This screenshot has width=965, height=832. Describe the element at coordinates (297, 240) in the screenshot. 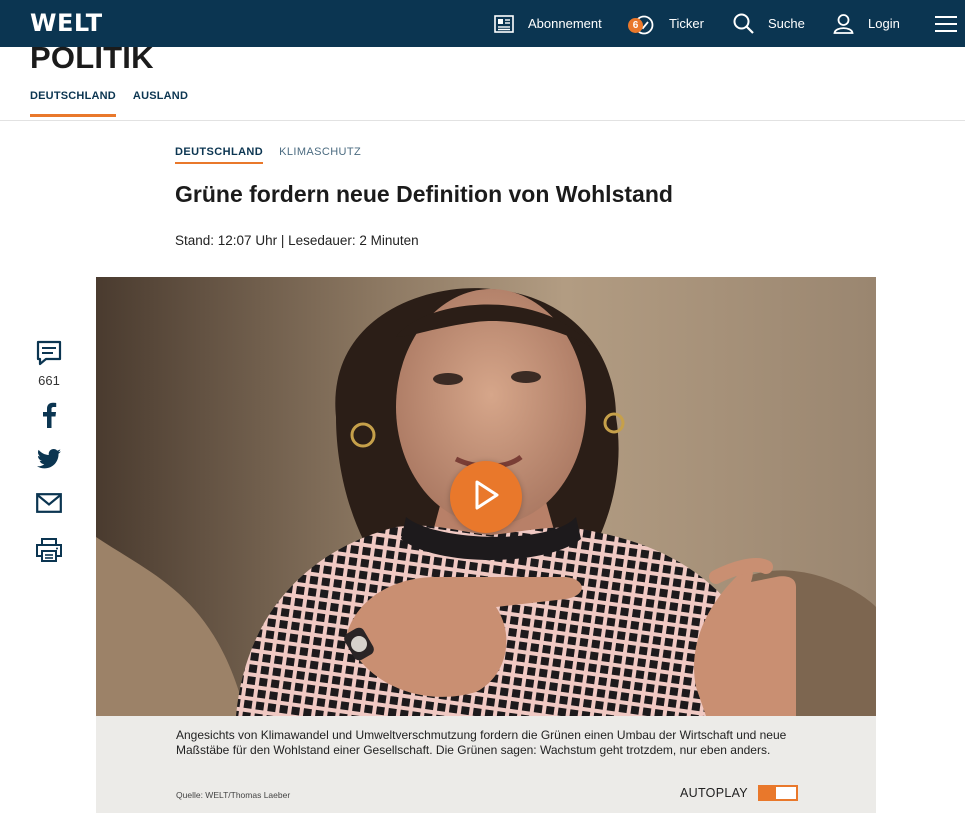

I see `article-meta: Stand: 12:07 Uhr | Lesedauer: 2 Minuten` at that location.